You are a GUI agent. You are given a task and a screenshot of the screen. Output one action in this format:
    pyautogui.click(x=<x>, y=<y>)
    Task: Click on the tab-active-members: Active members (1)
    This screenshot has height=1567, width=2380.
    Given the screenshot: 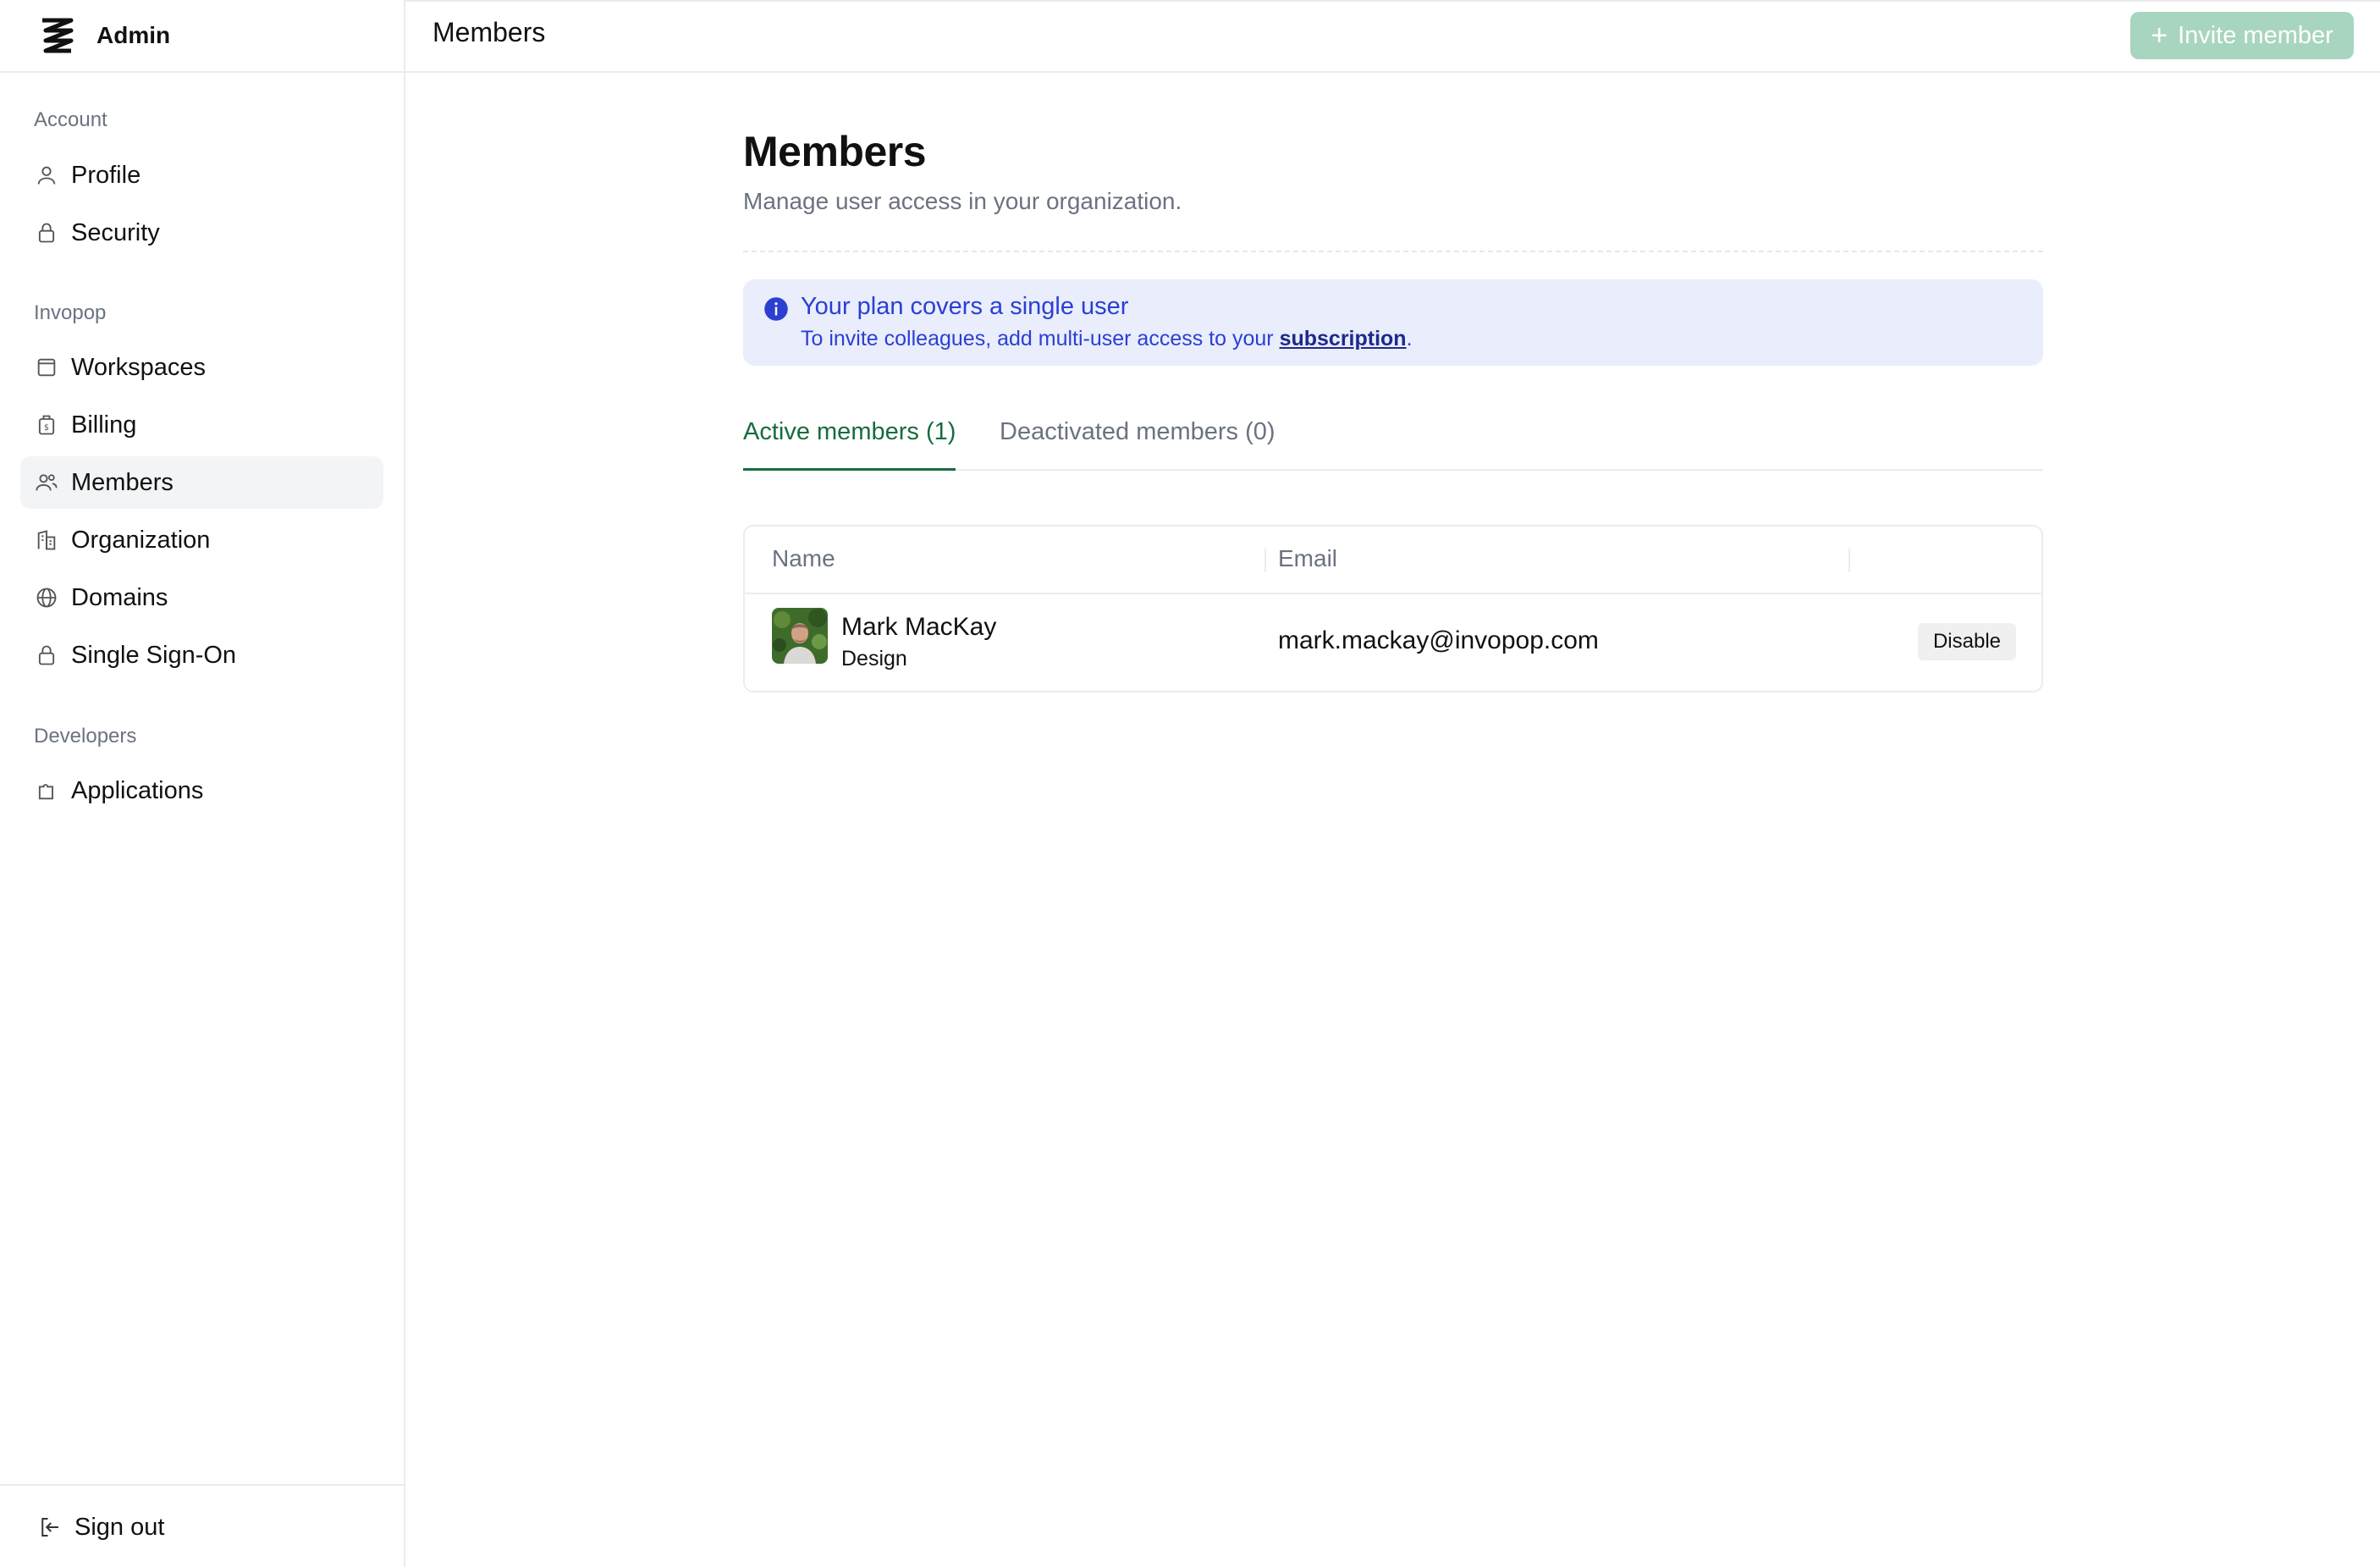 What is the action you would take?
    pyautogui.click(x=849, y=444)
    